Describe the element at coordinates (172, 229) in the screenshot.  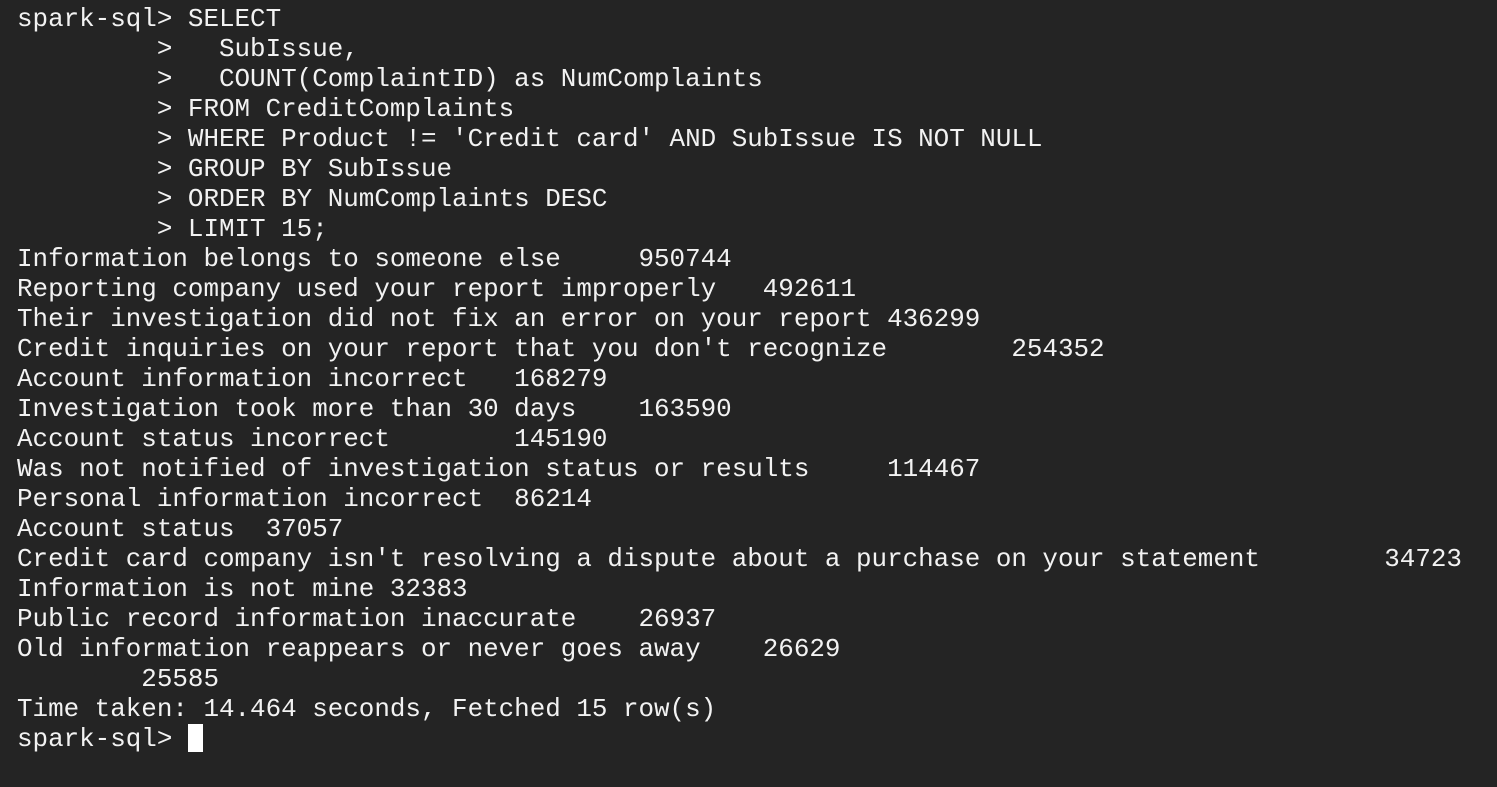
I see `terminal-line: > LIMIT 15;` at that location.